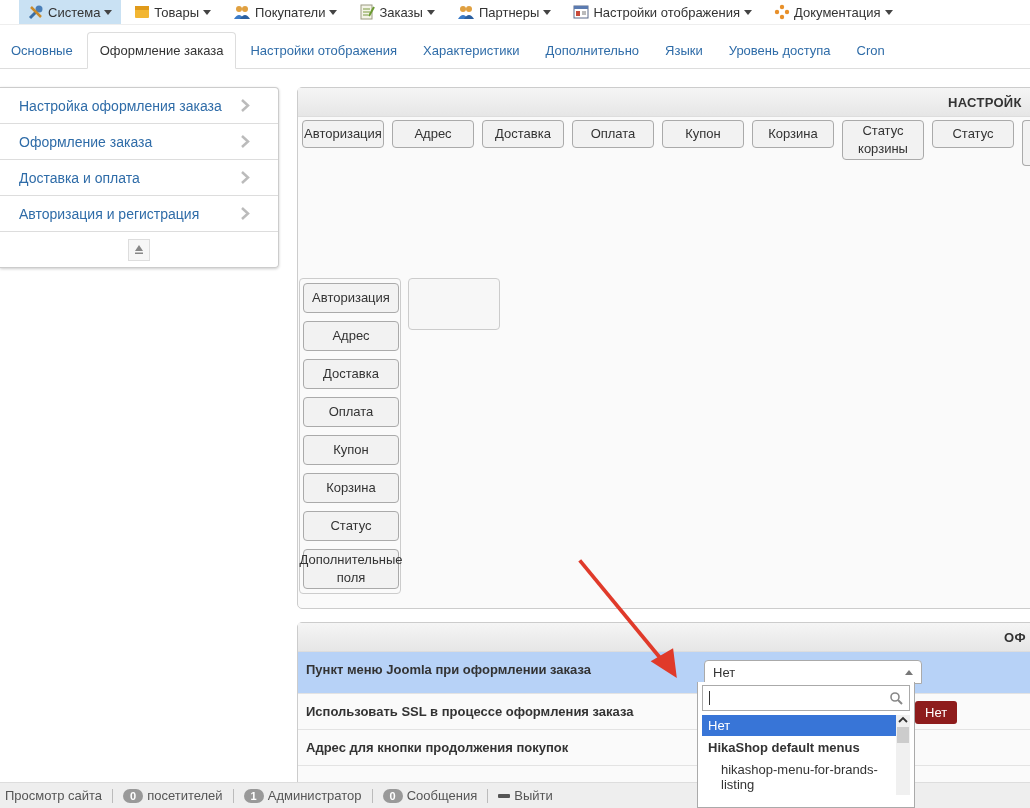 The width and height of the screenshot is (1030, 808). What do you see at coordinates (70, 12) in the screenshot?
I see `menu-item: Система` at bounding box center [70, 12].